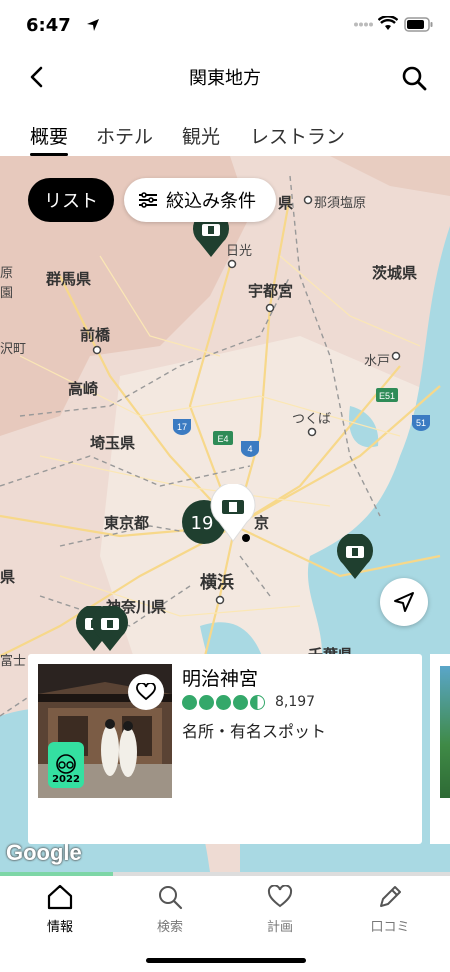 The height and width of the screenshot is (972, 450). I want to click on tab-restaurants: レストラン, so click(297, 135).